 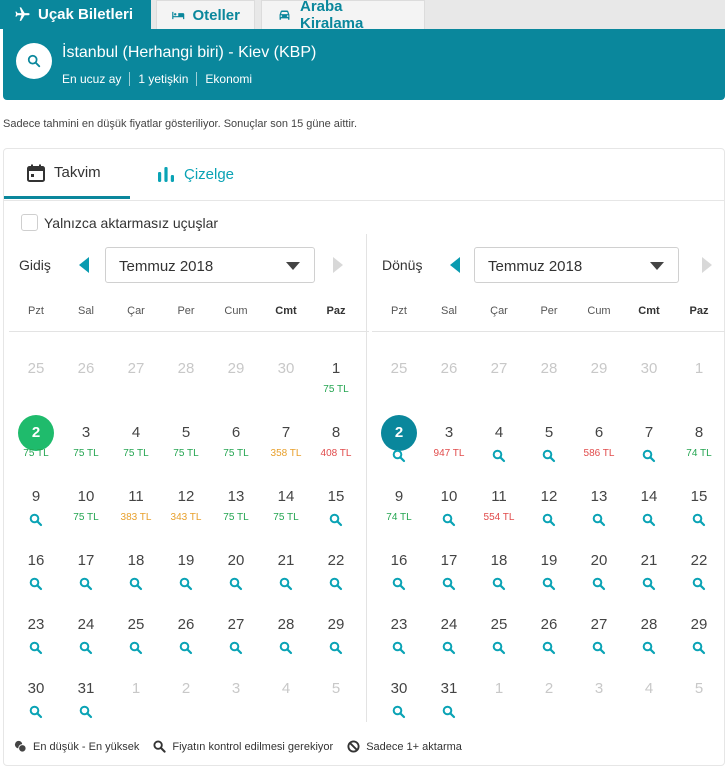 What do you see at coordinates (166, 266) in the screenshot?
I see `outbound-month-value: Temmuz 2018` at bounding box center [166, 266].